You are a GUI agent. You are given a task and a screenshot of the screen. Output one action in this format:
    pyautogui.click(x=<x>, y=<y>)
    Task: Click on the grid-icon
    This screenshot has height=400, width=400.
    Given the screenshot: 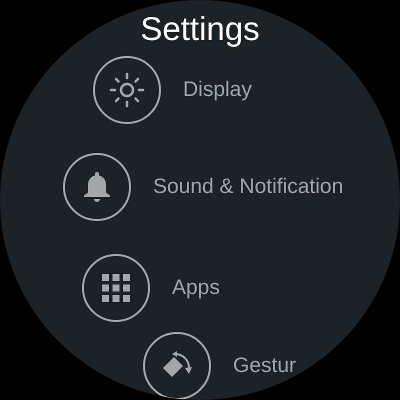 What is the action you would take?
    pyautogui.click(x=116, y=288)
    